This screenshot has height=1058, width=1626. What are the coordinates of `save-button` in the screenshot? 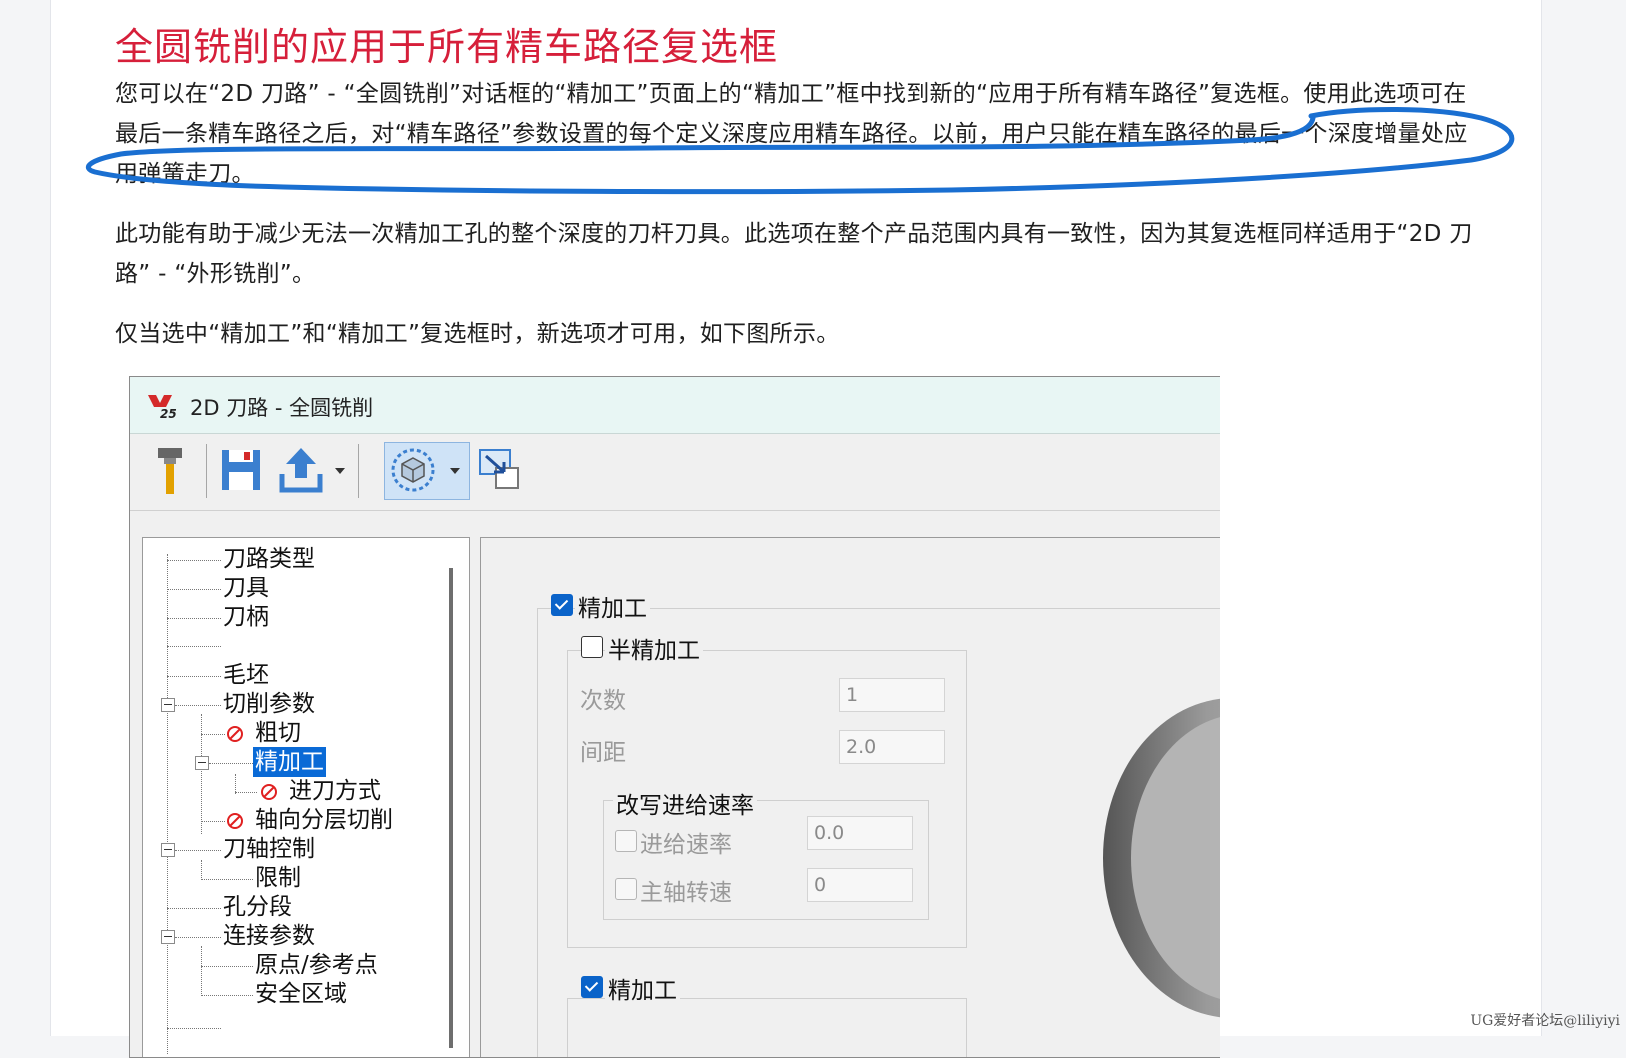 It's located at (241, 470).